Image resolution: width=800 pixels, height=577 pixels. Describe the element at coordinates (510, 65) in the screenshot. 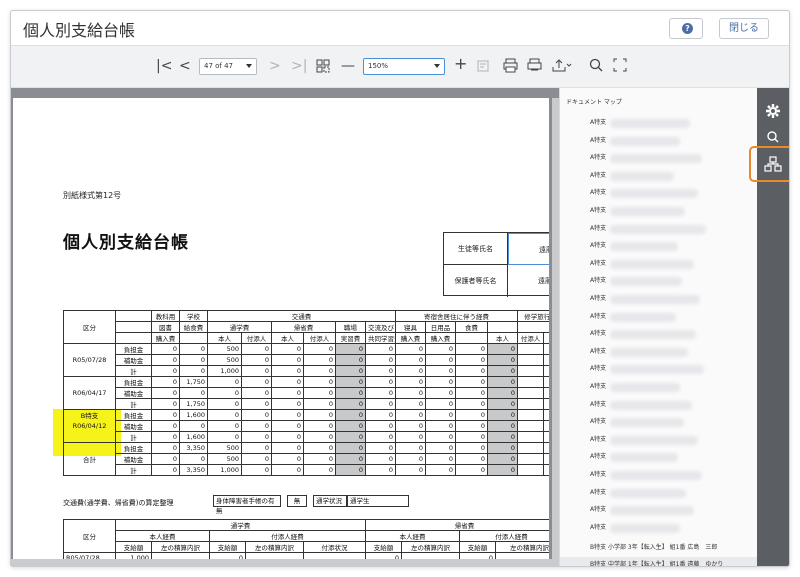

I see `print-icon` at that location.